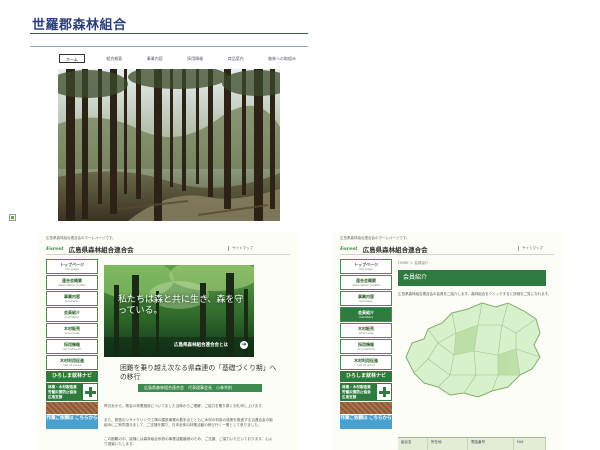 The image size is (600, 450). I want to click on top-title-rule, so click(169, 33).